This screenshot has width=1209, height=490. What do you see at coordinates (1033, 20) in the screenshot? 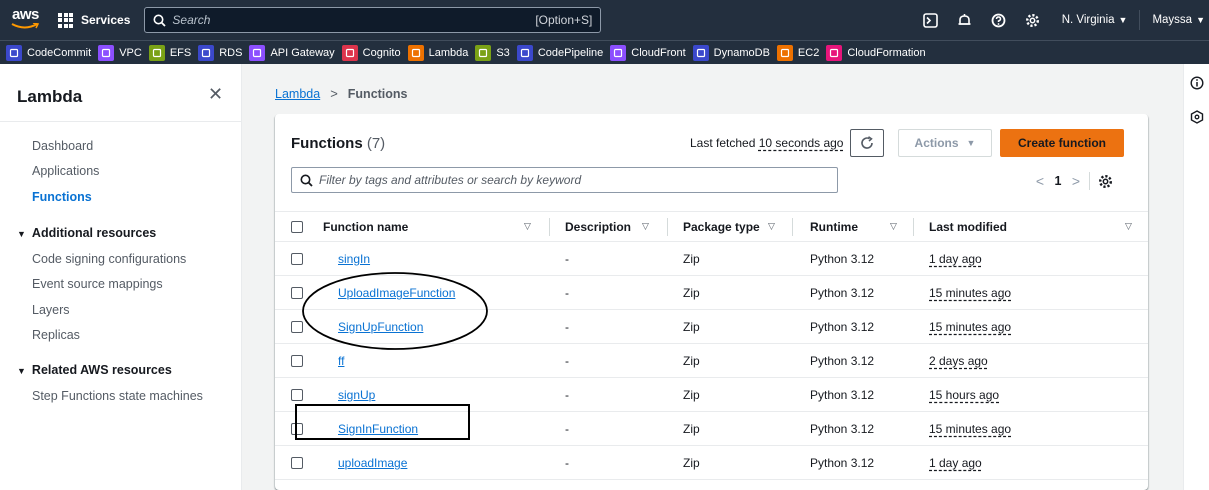
I see `gear-icon` at bounding box center [1033, 20].